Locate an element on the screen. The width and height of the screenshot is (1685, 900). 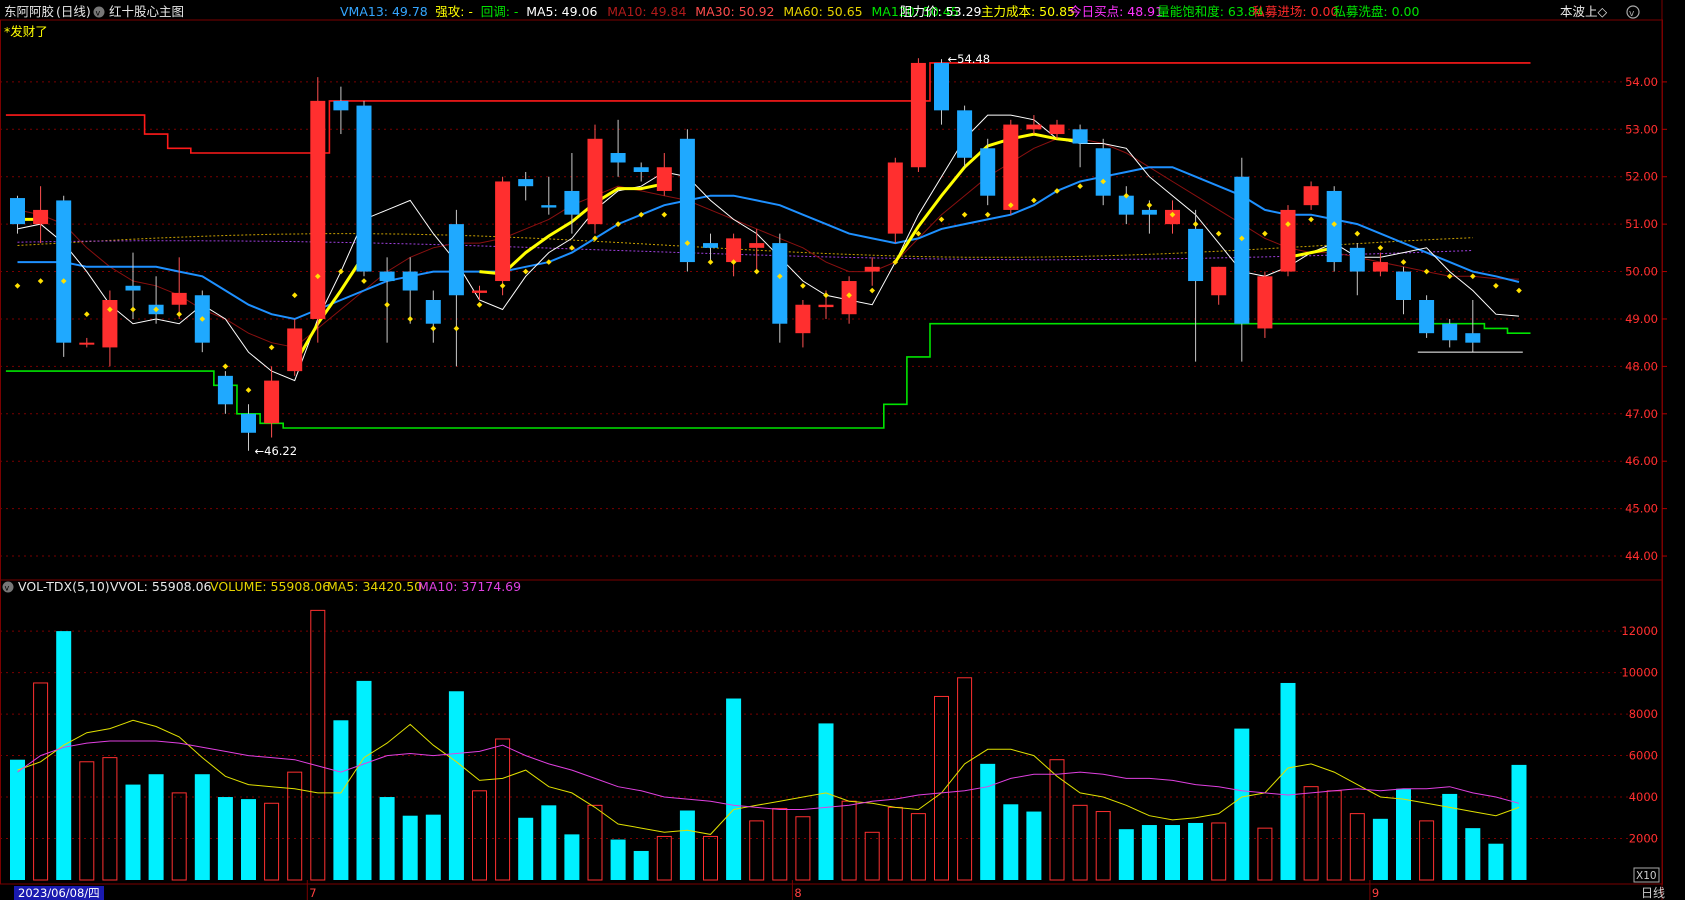
indicator-3: MA5: 49.06 is located at coordinates (561, 11).